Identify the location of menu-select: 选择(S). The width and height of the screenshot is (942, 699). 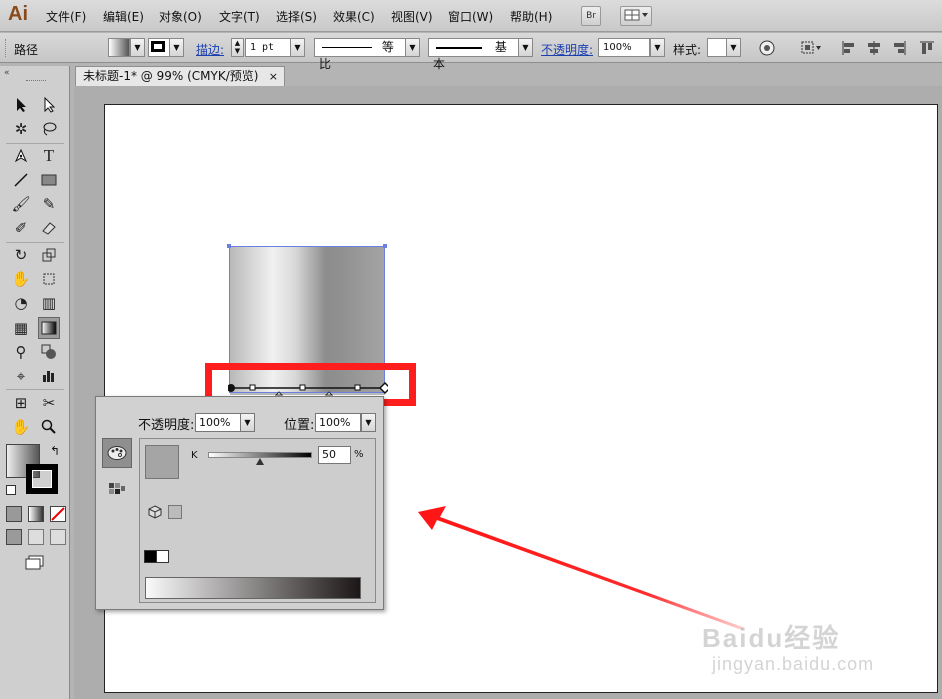
(296, 16).